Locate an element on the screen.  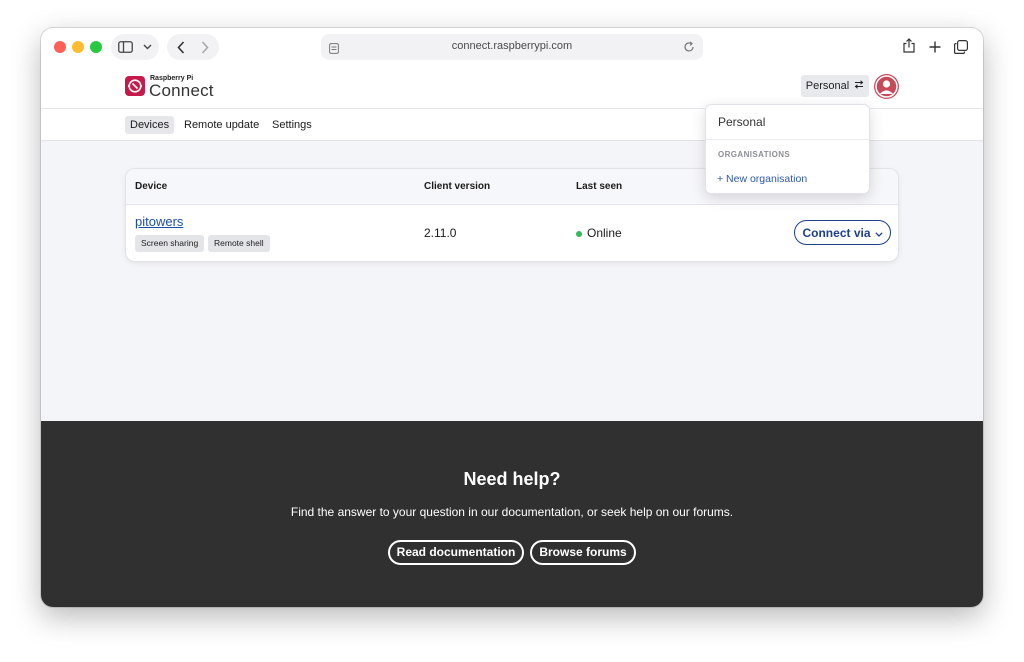
organisation-switcher-button: Personal is located at coordinates (835, 86).